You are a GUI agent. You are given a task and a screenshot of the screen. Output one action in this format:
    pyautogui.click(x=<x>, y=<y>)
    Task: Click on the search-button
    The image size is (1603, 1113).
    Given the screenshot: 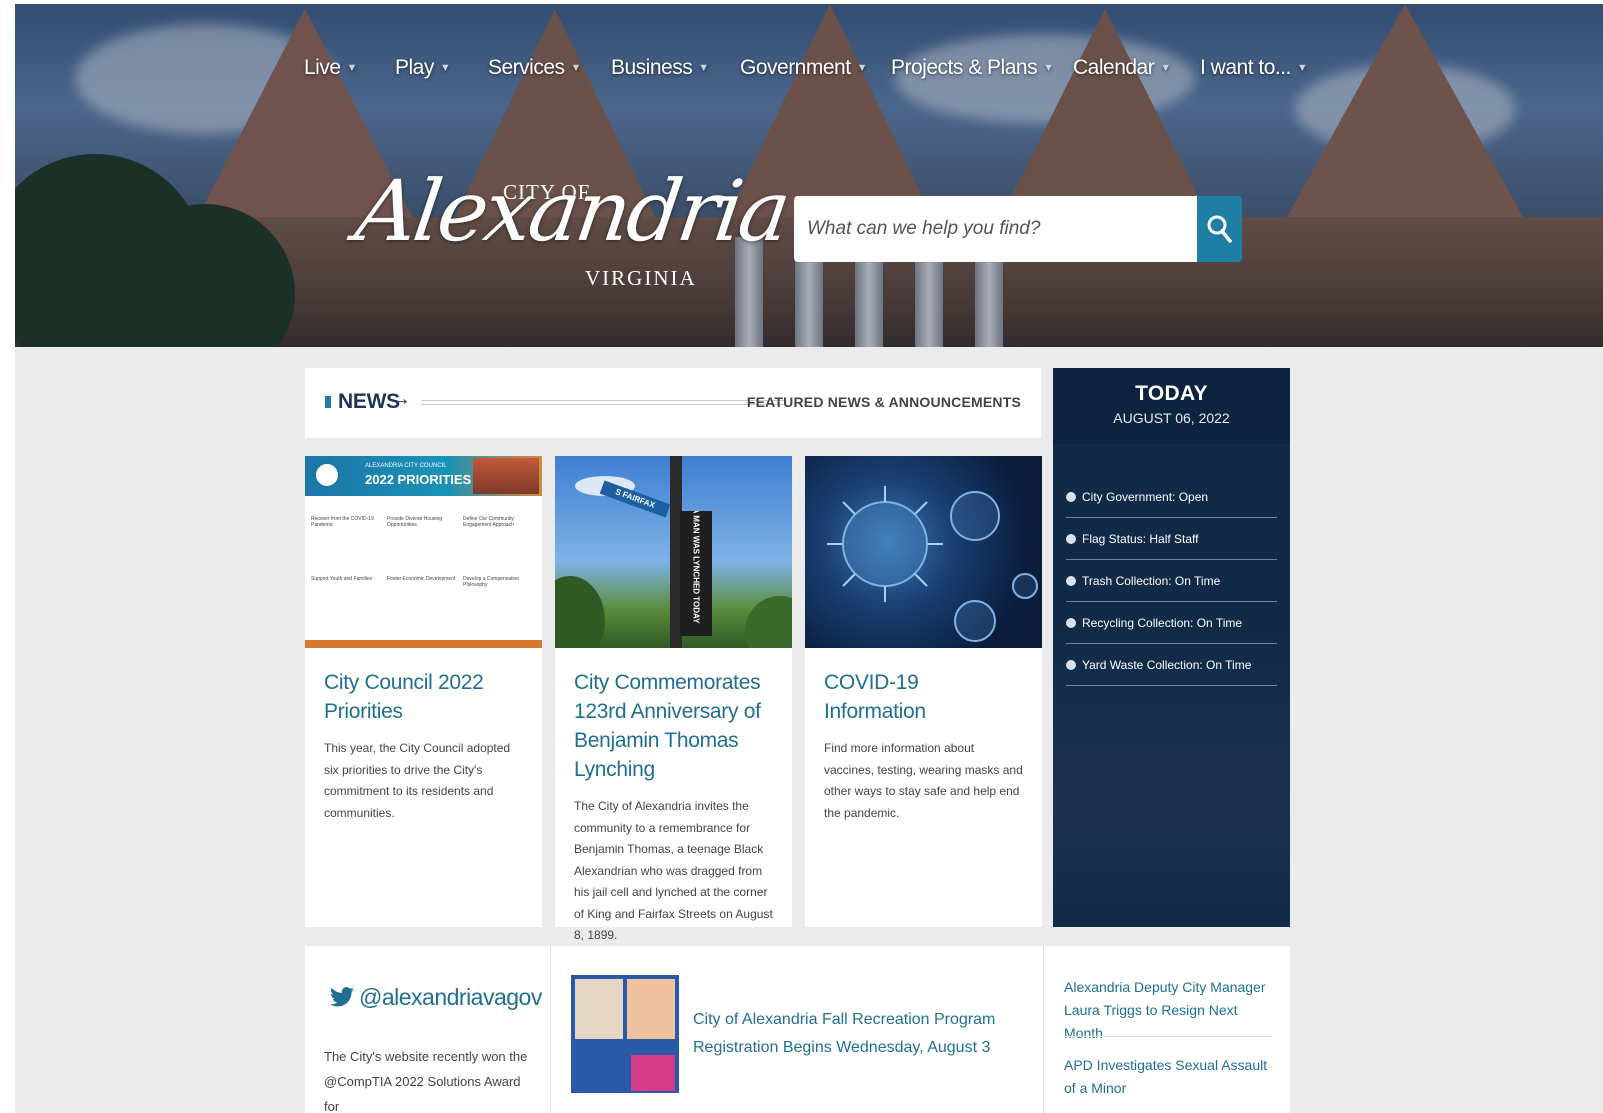 What is the action you would take?
    pyautogui.click(x=1219, y=229)
    